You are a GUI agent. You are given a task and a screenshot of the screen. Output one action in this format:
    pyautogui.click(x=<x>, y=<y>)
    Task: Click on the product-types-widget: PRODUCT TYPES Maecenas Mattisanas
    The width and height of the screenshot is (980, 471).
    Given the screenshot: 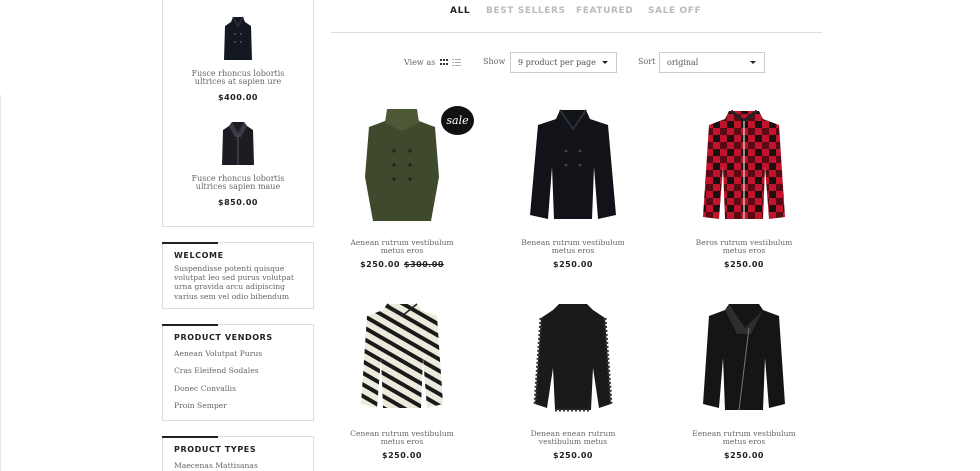 What is the action you would take?
    pyautogui.click(x=238, y=453)
    